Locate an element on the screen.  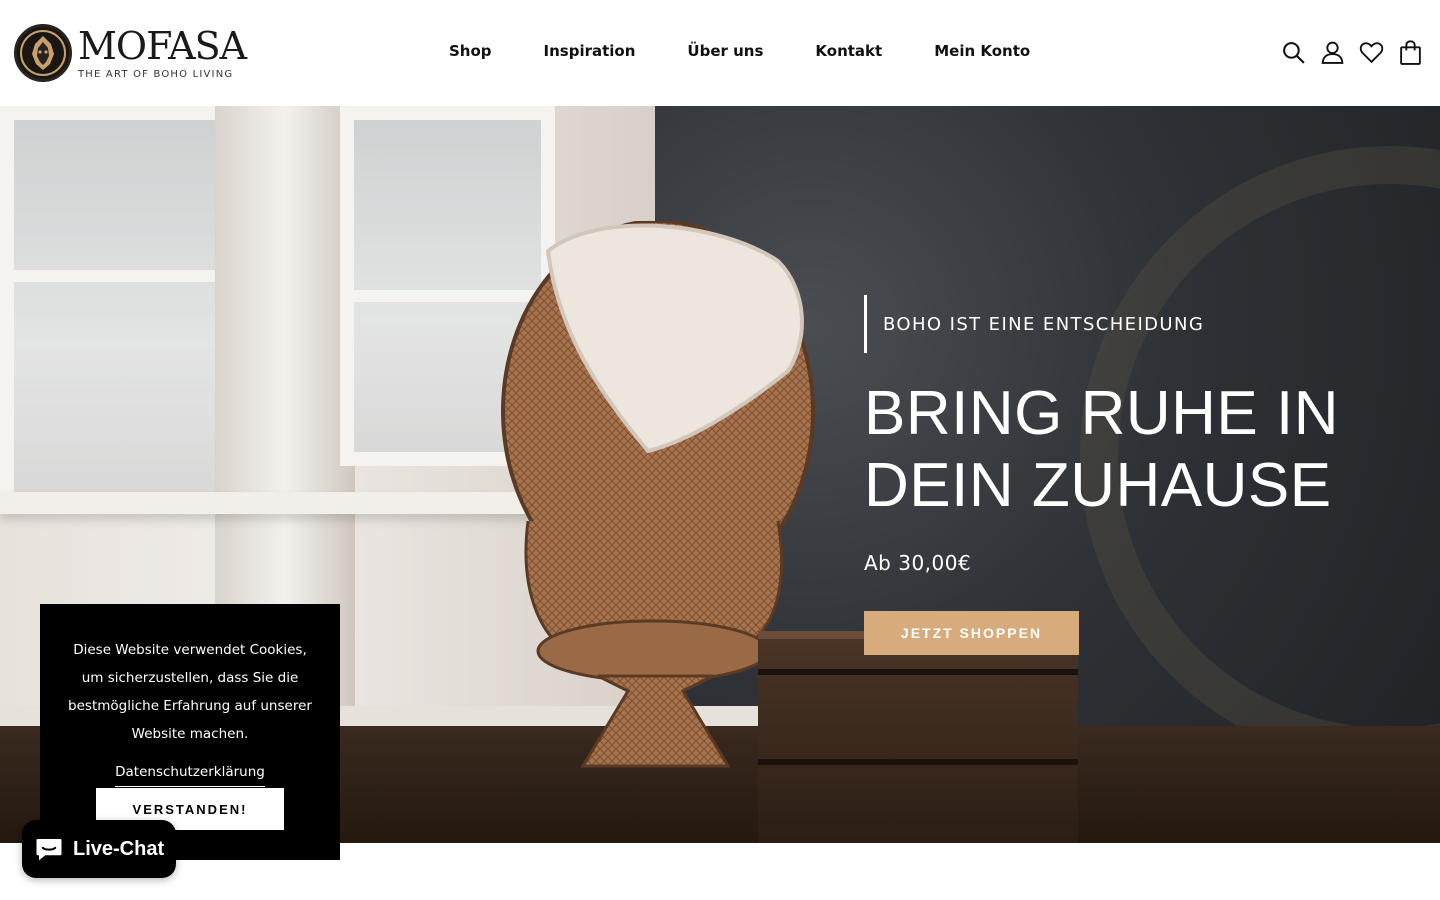
brand-name: MOFASA is located at coordinates (162, 45).